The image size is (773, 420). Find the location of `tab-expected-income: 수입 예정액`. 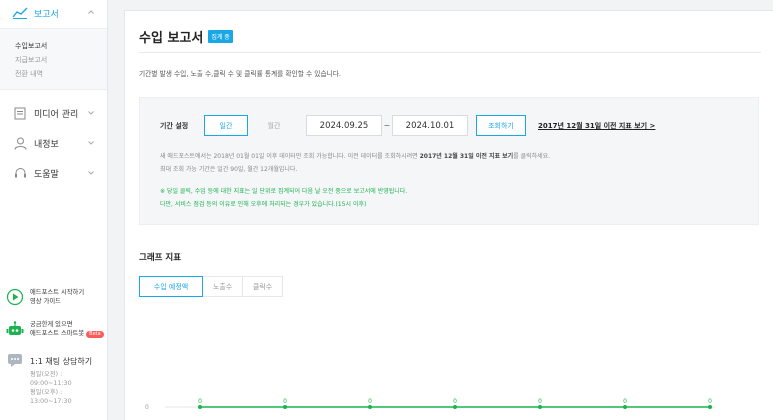

tab-expected-income: 수입 예정액 is located at coordinates (171, 286).